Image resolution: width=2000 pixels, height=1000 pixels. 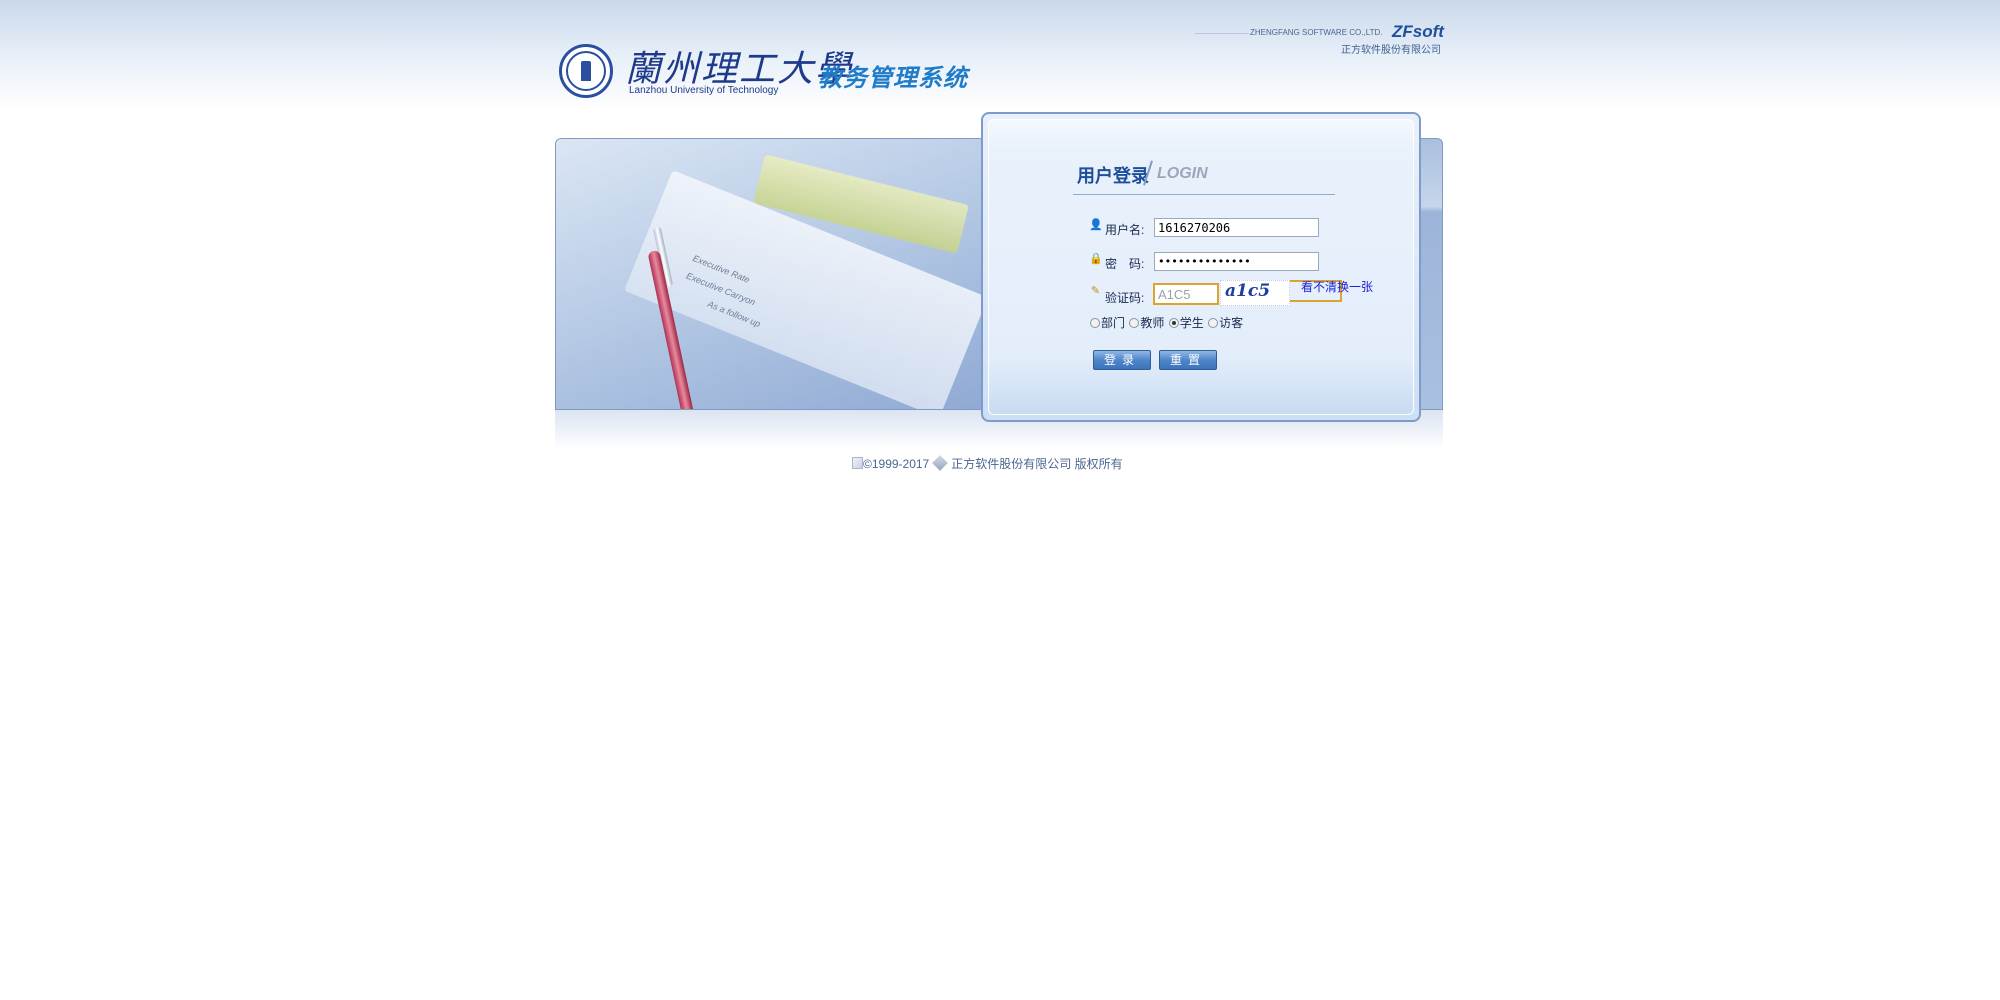 I want to click on username-input: 1616270206, so click(x=1236, y=227).